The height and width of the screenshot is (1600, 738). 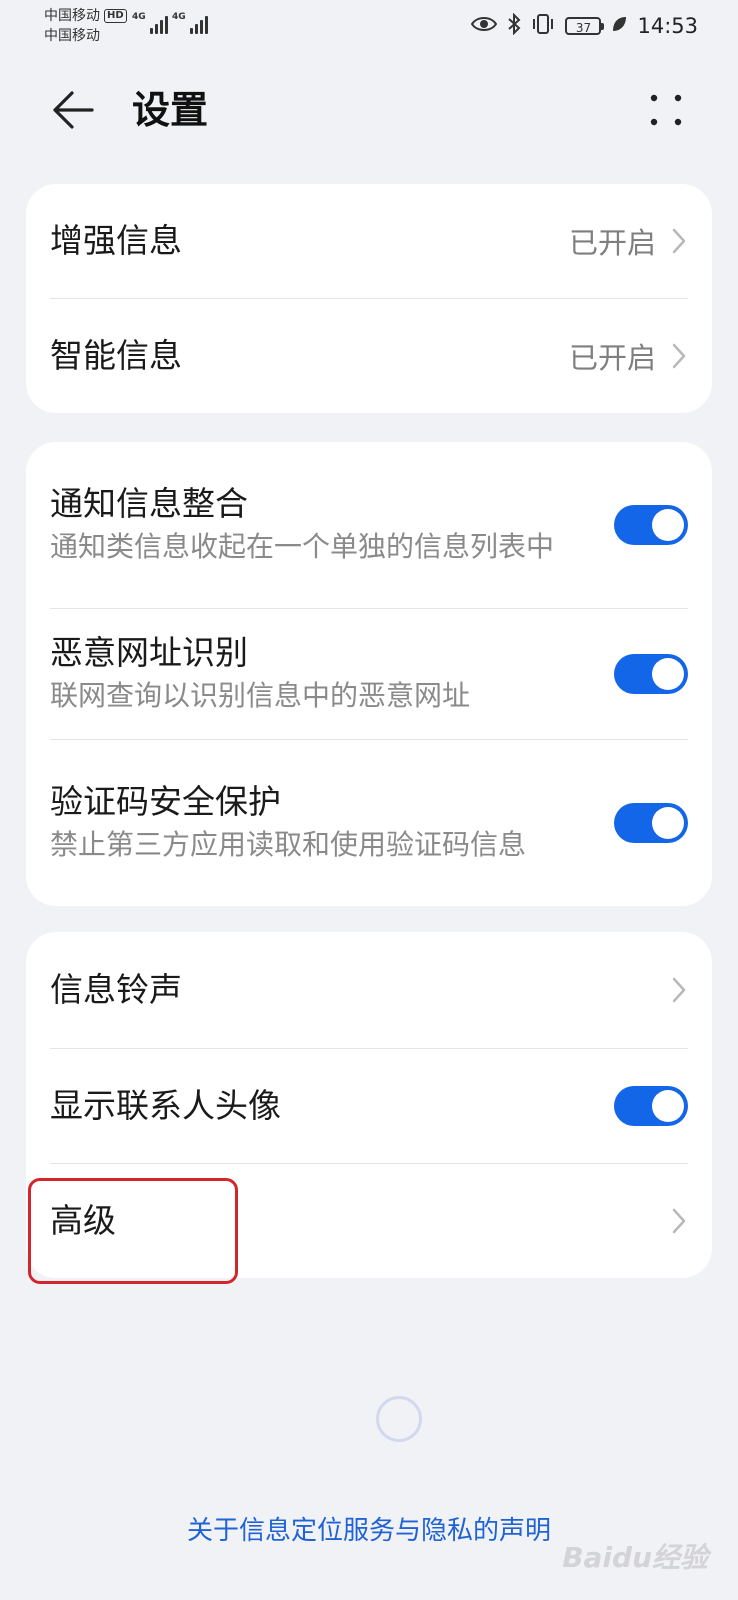 What do you see at coordinates (165, 1105) in the screenshot?
I see `row-title: 显示联系人头像` at bounding box center [165, 1105].